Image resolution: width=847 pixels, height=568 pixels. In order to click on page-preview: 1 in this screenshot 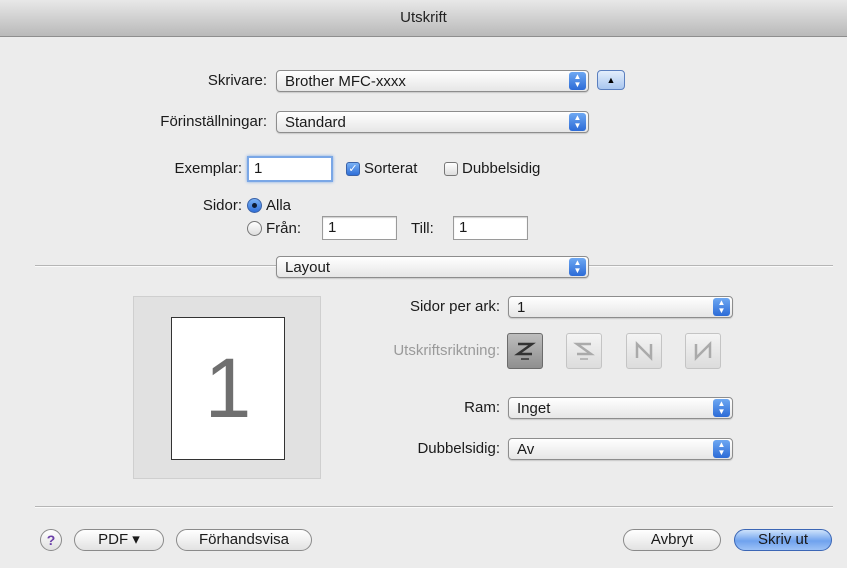, I will do `click(227, 387)`.